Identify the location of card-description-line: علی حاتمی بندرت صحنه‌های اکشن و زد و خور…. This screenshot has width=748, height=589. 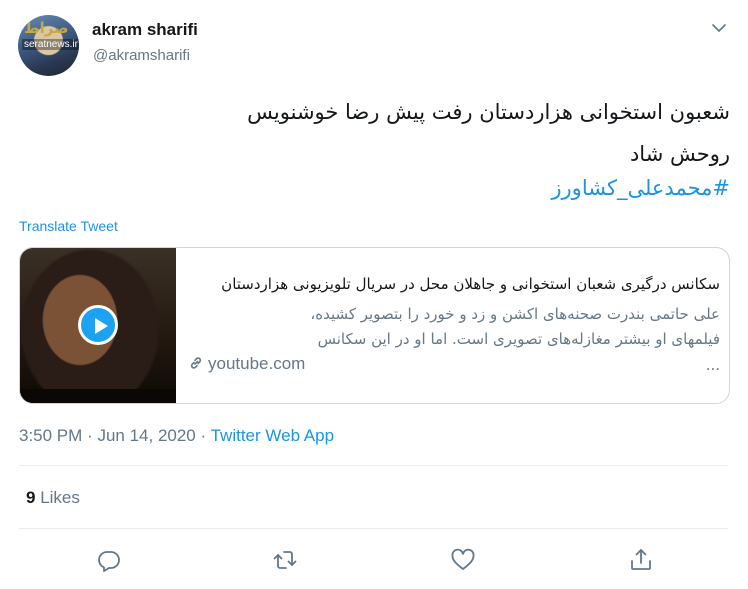
(515, 314).